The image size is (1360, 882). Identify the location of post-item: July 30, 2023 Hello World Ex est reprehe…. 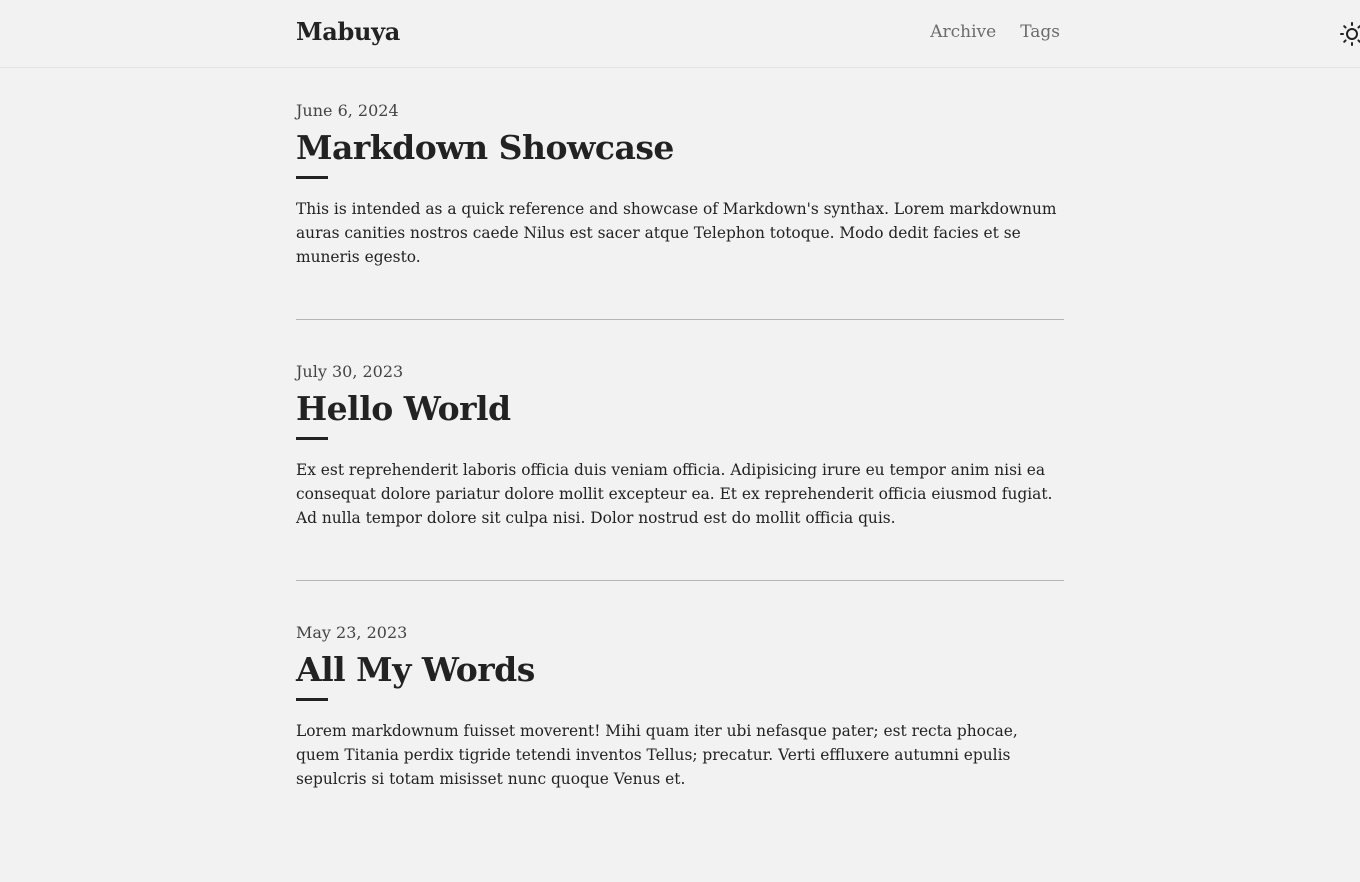
(680, 471).